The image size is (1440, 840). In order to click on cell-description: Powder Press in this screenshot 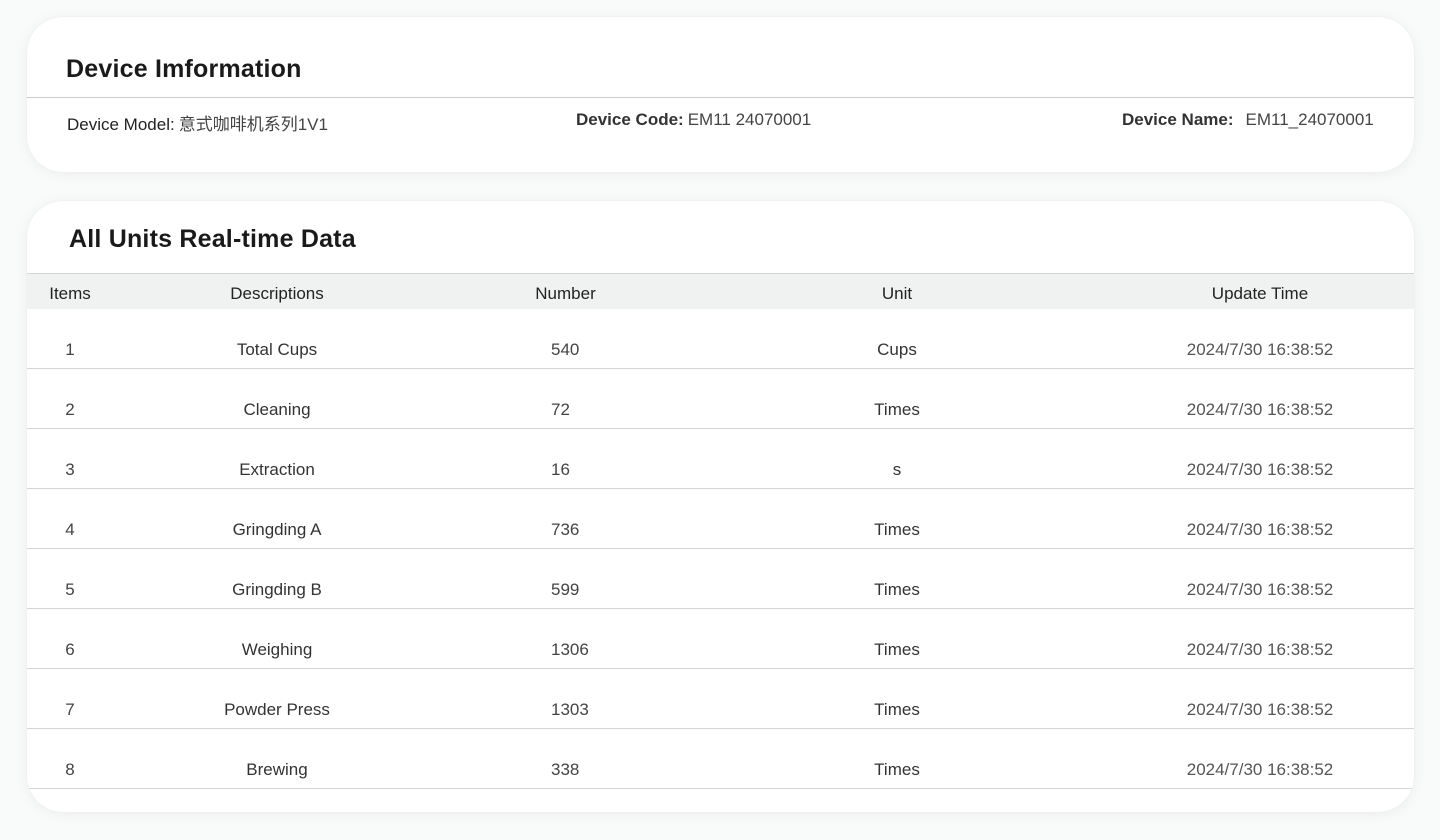, I will do `click(277, 709)`.